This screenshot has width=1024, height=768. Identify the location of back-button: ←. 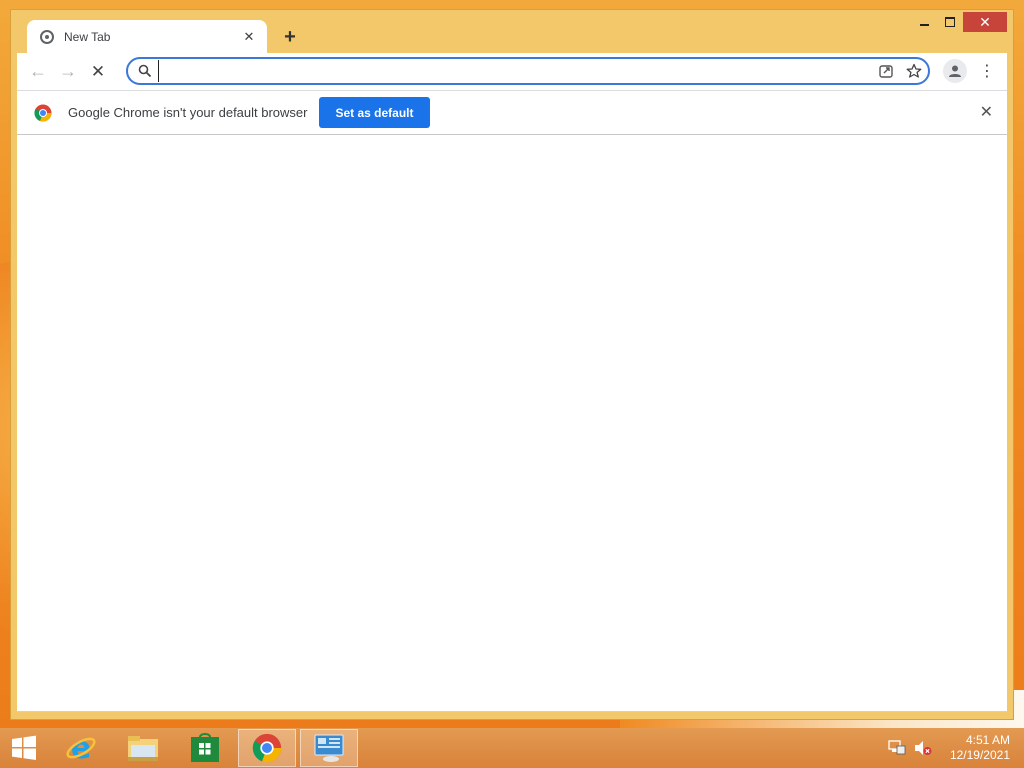
(38, 72).